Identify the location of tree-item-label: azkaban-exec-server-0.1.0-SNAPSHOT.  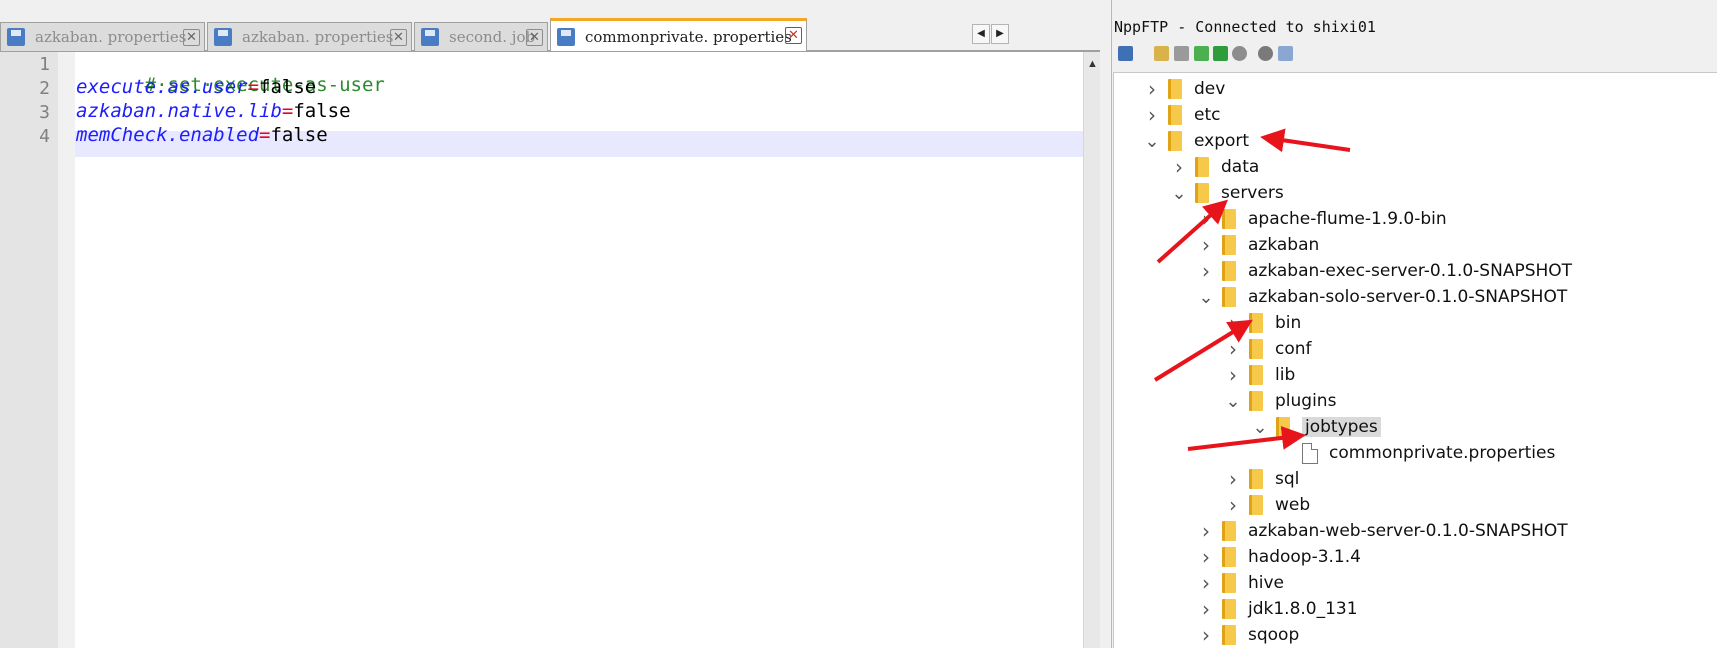
(1410, 271).